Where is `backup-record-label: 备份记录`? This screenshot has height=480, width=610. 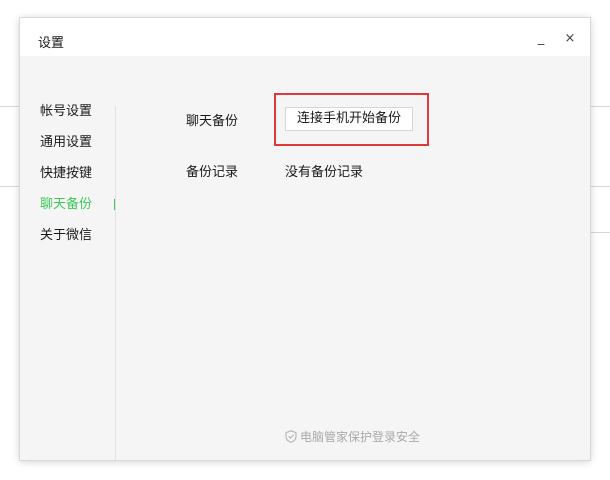 backup-record-label: 备份记录 is located at coordinates (212, 172).